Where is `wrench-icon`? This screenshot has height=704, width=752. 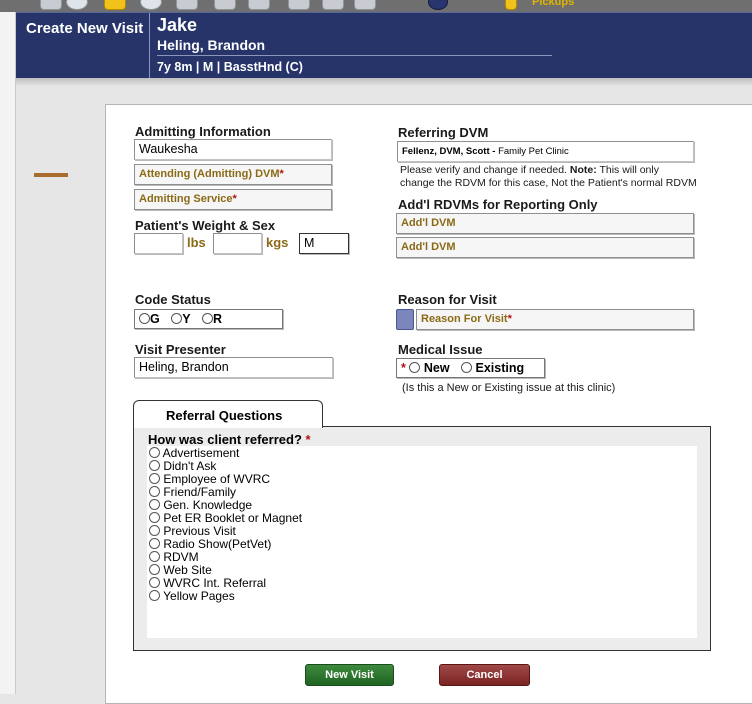
wrench-icon is located at coordinates (365, 5).